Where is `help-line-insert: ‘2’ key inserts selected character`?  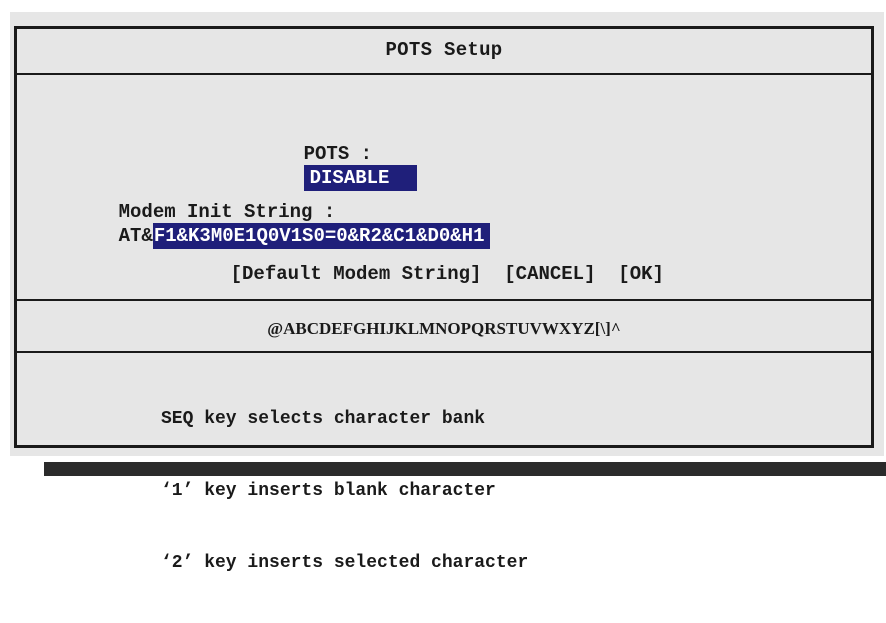 help-line-insert: ‘2’ key inserts selected character is located at coordinates (345, 563).